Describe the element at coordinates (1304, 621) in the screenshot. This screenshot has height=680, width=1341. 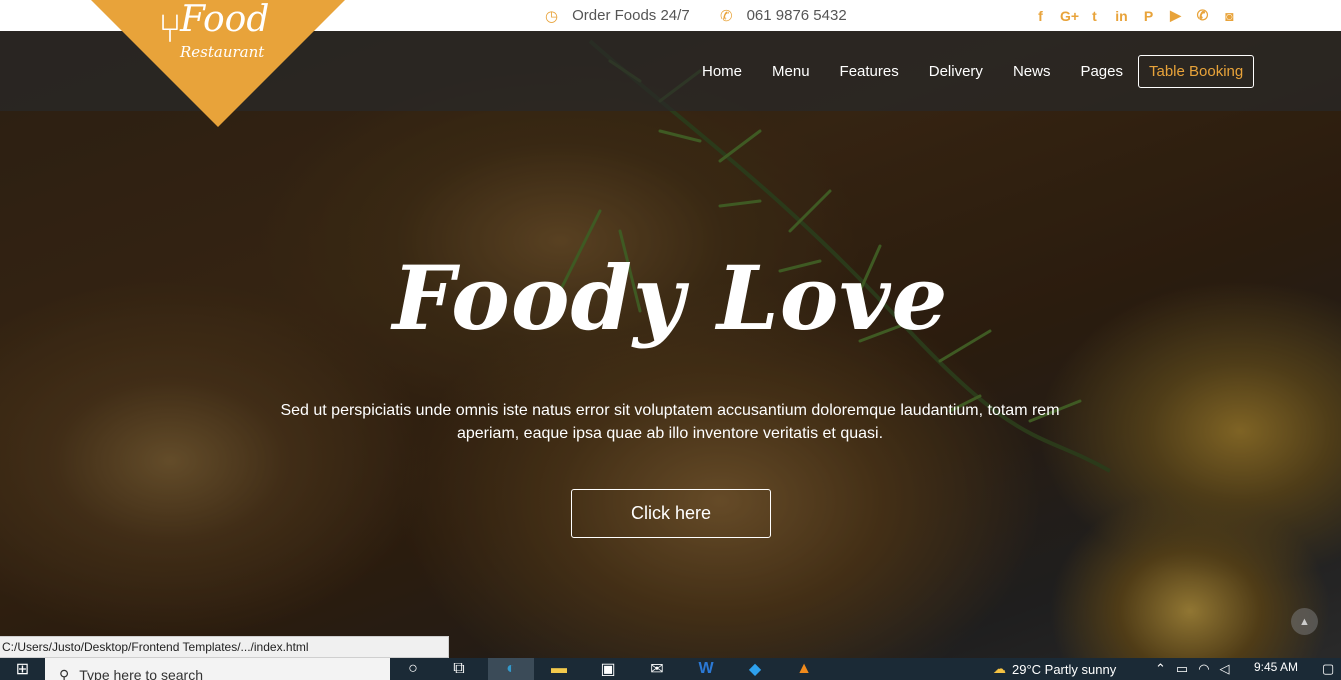
I see `scroll-to-top-button: ▲` at that location.